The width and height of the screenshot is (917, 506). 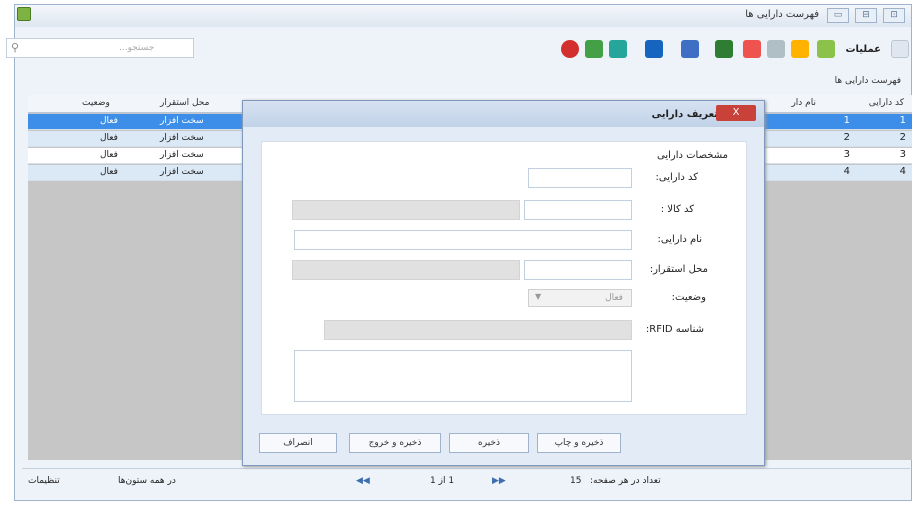 I want to click on location-code-input, so click(x=578, y=270).